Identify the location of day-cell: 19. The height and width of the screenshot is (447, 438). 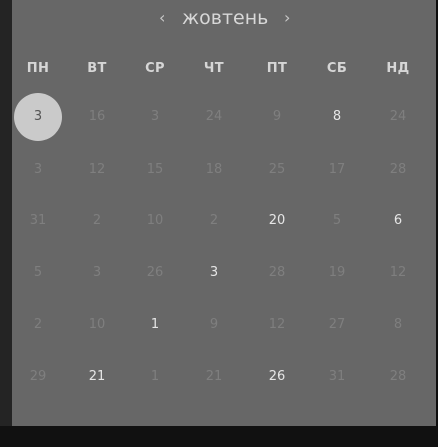
(337, 273).